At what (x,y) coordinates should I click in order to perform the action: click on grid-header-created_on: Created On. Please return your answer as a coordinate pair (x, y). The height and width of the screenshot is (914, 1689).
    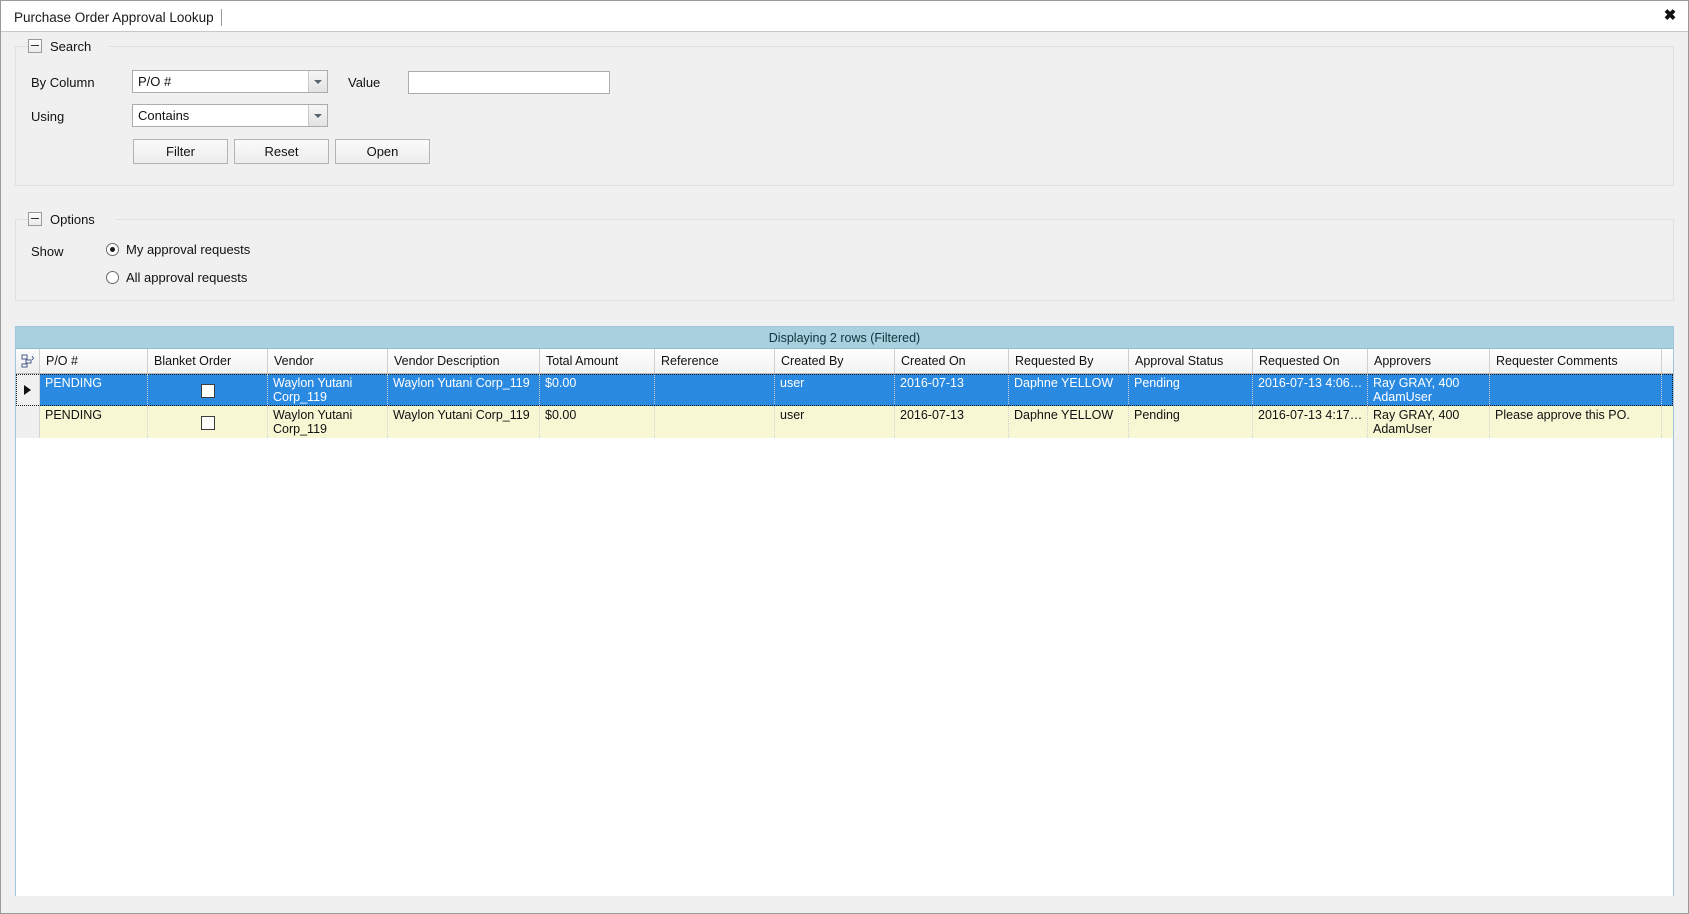
    Looking at the image, I should click on (952, 361).